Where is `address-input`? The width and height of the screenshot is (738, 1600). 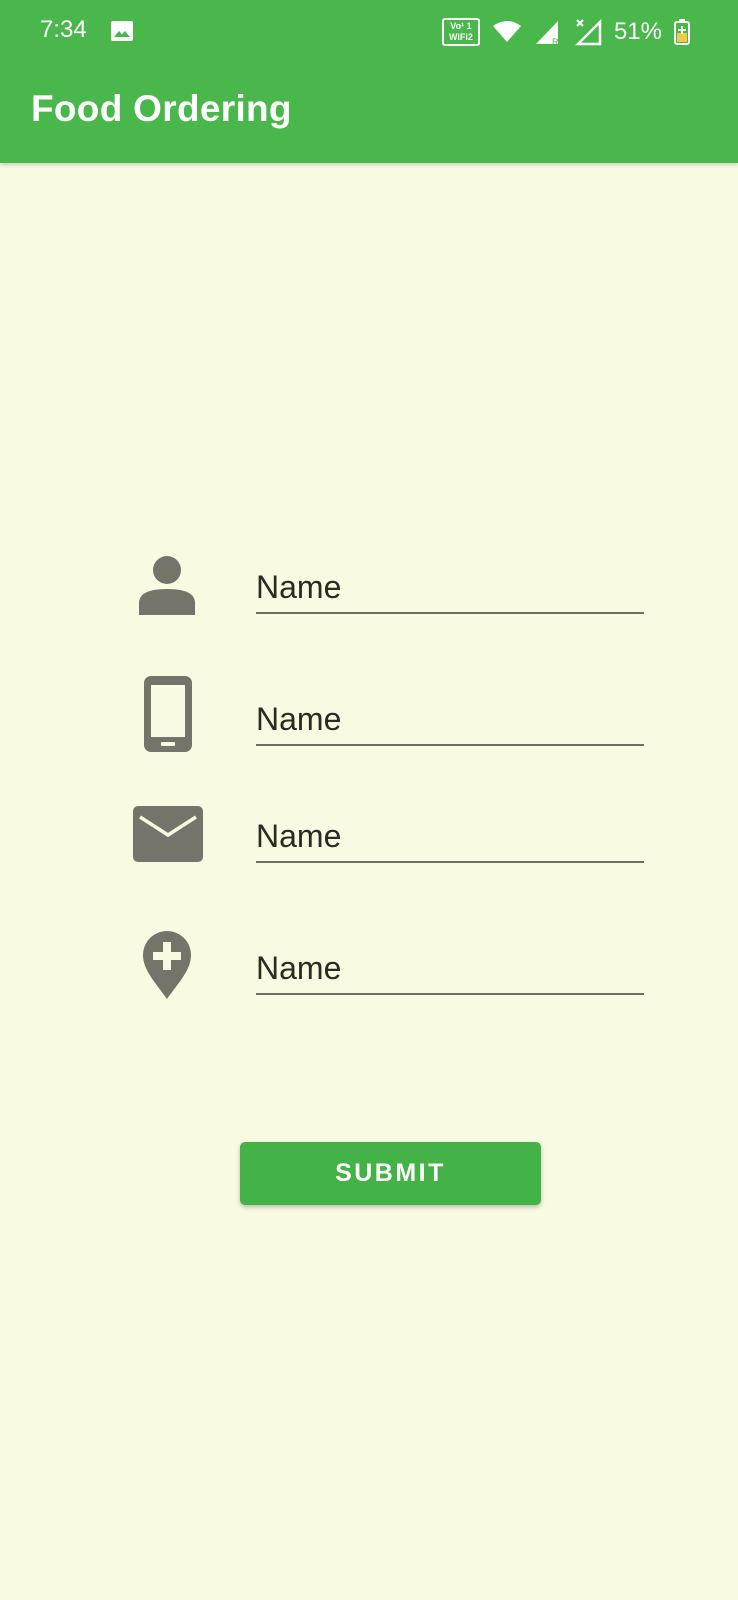 address-input is located at coordinates (450, 968).